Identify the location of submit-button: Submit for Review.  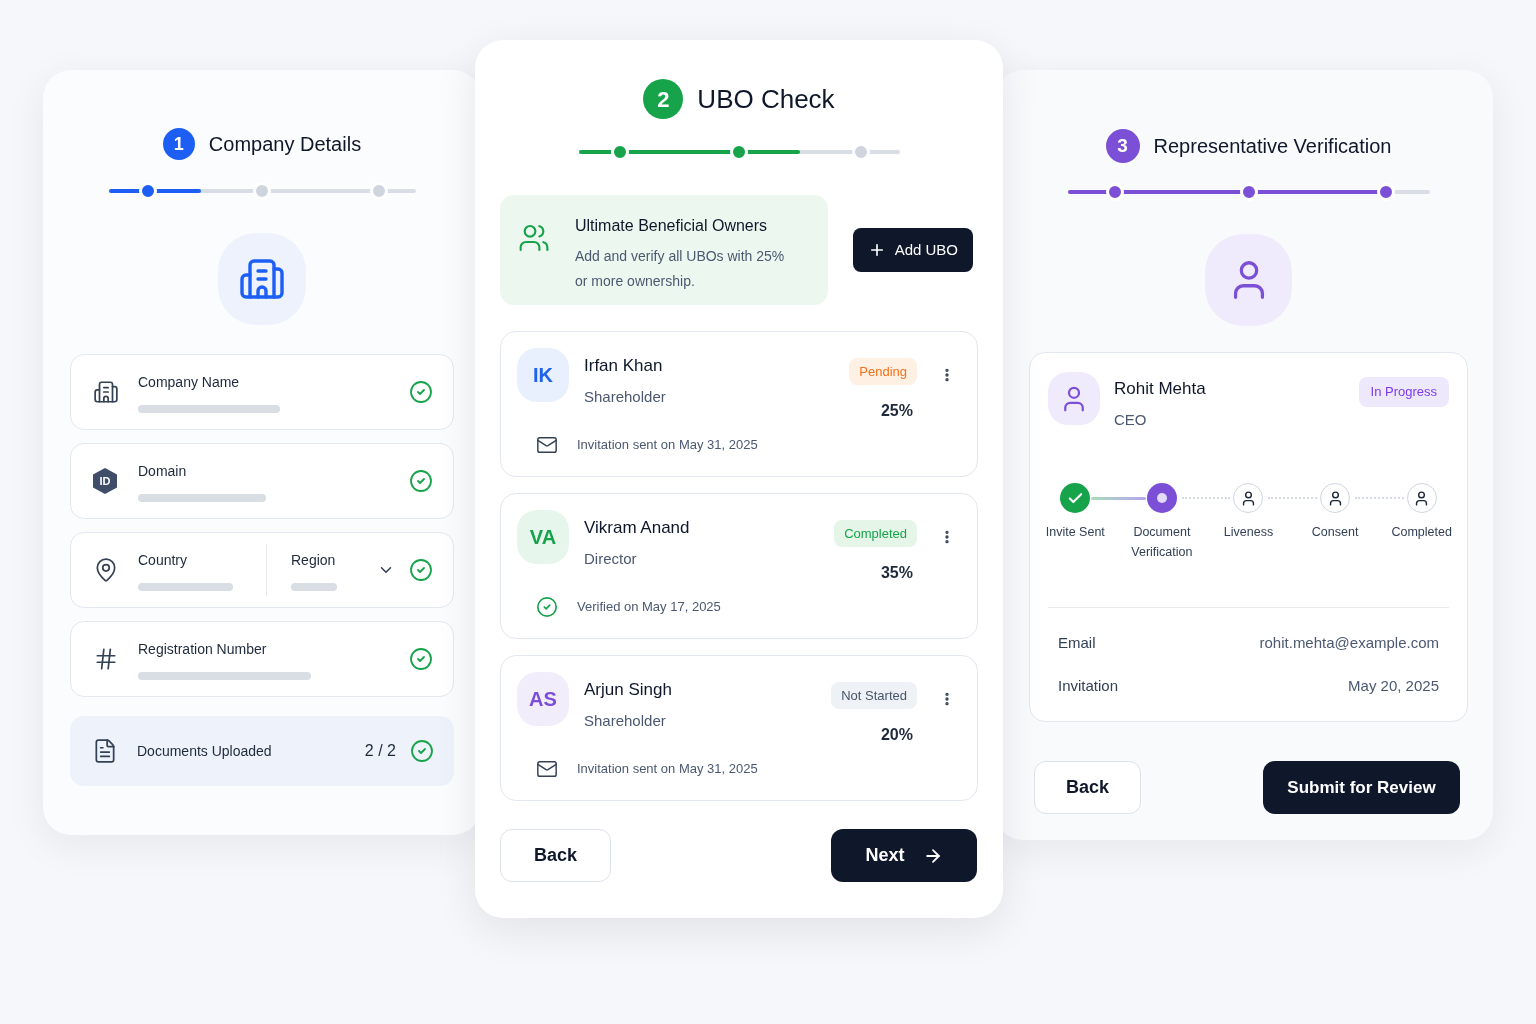
(1361, 787).